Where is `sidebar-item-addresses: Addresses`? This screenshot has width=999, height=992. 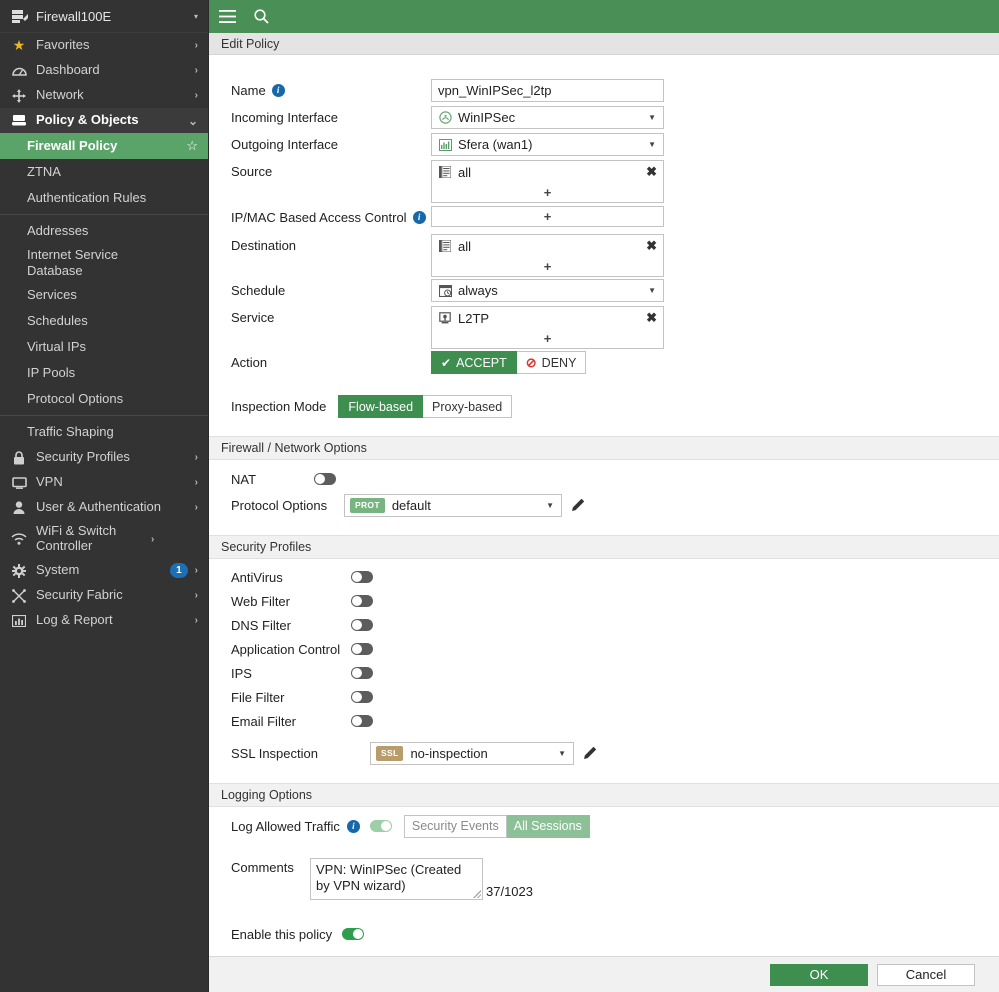 sidebar-item-addresses: Addresses is located at coordinates (104, 231).